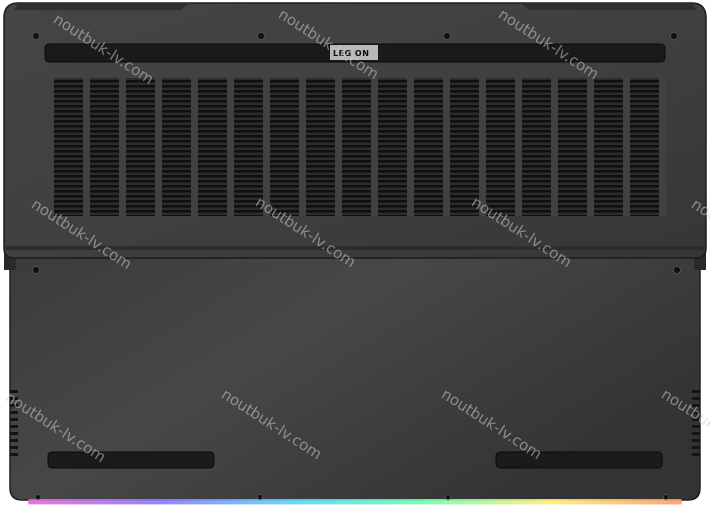  Describe the element at coordinates (351, 53) in the screenshot. I see `brand-logo: LEG ON` at that location.